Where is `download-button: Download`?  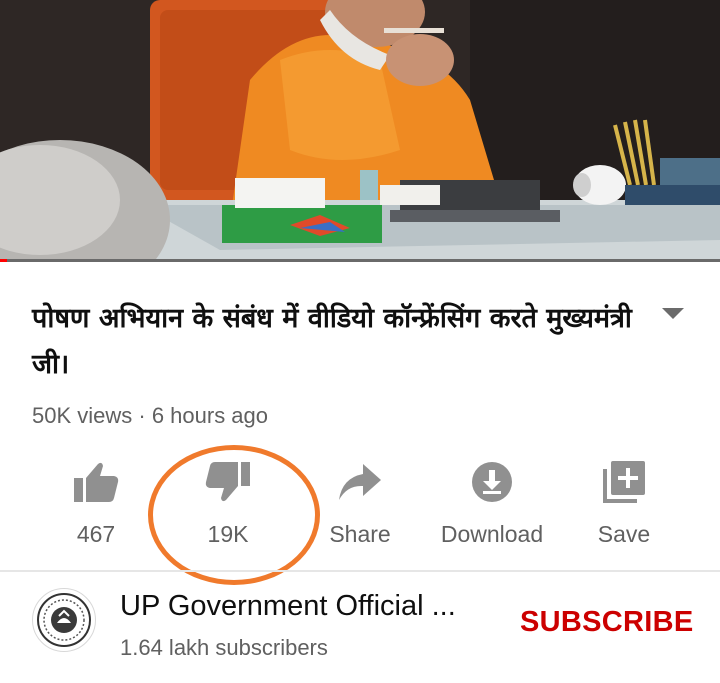 download-button: Download is located at coordinates (492, 502).